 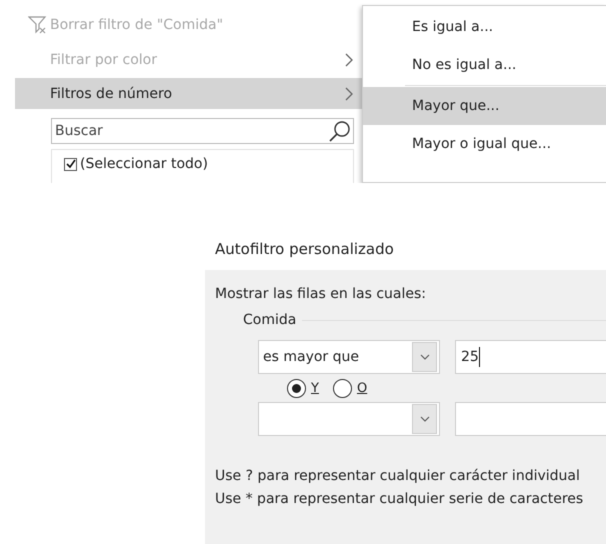 I want to click on clear-filter-icon, so click(x=38, y=25).